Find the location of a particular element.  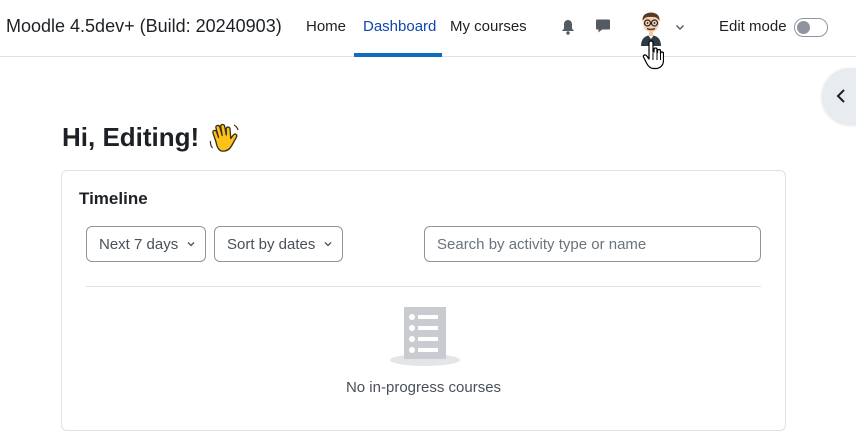

divider is located at coordinates (423, 286).